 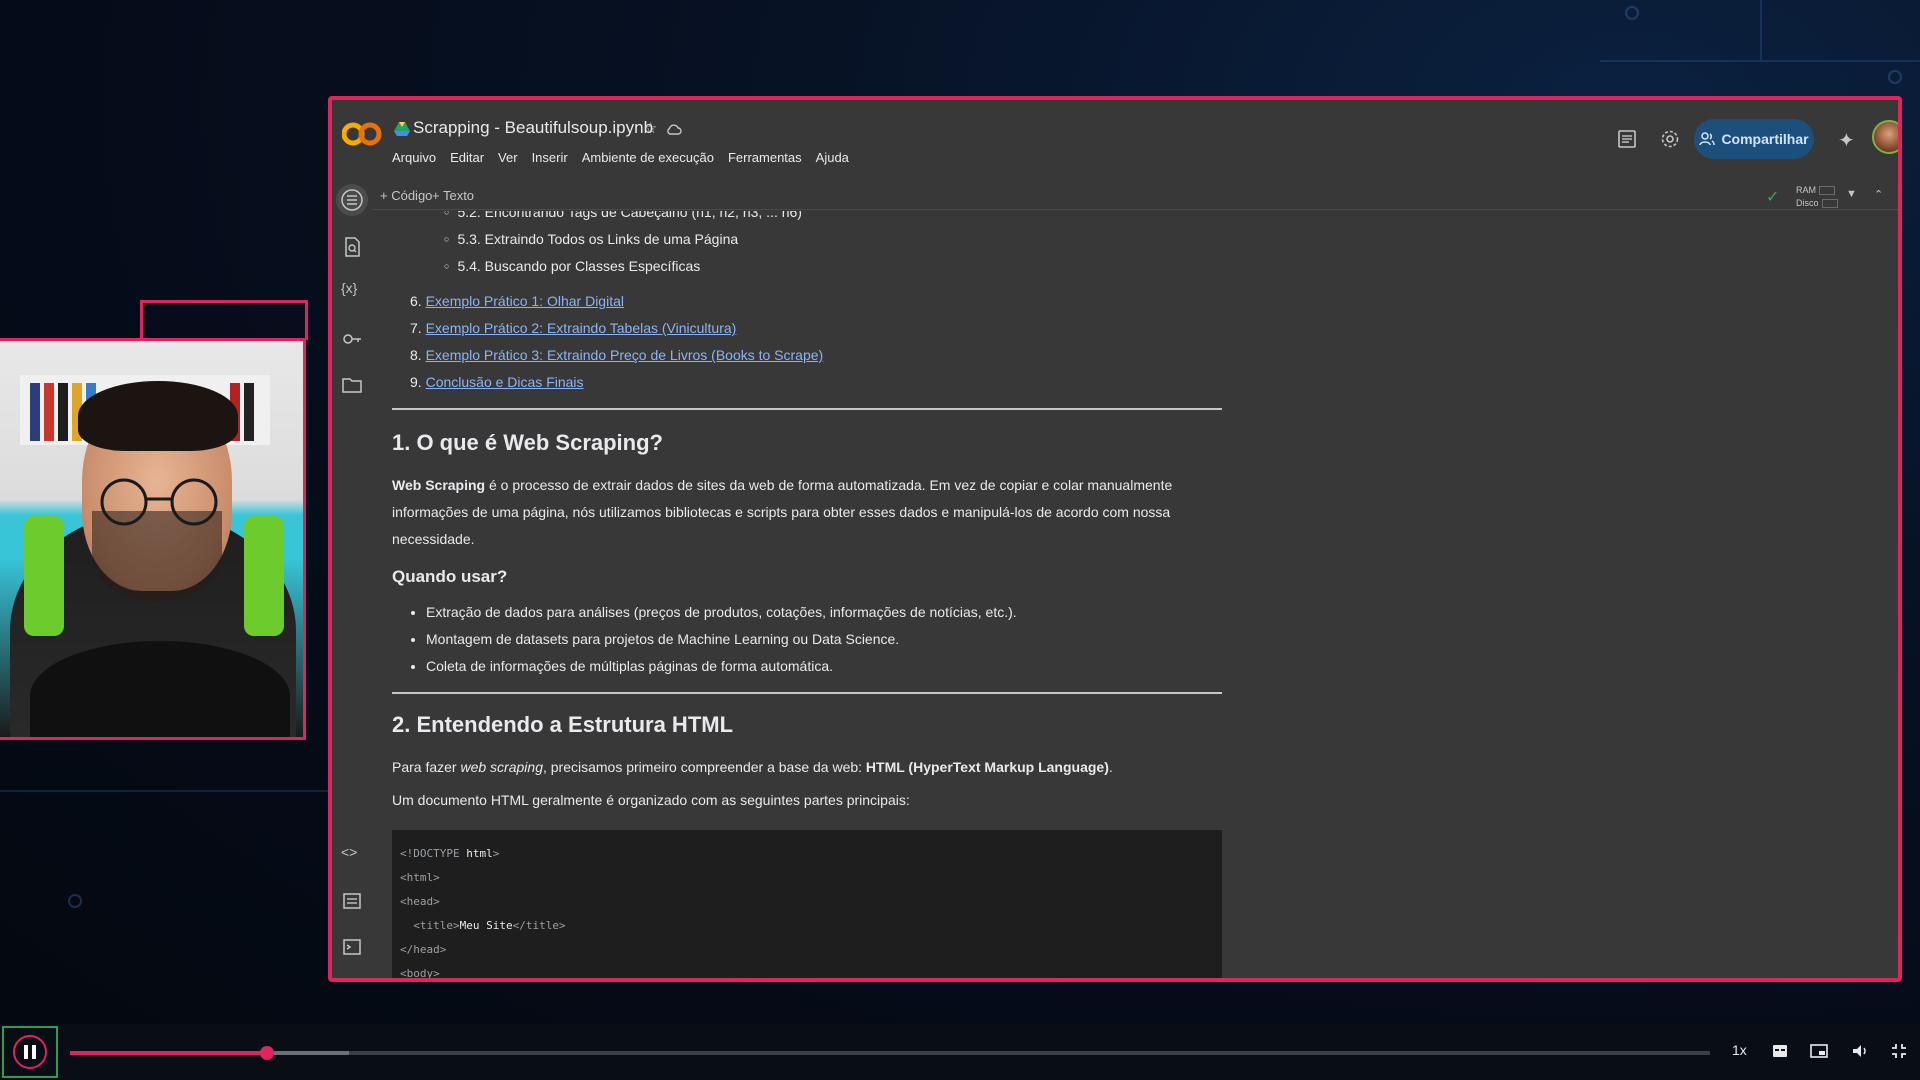 I want to click on key-icon, so click(x=352, y=339).